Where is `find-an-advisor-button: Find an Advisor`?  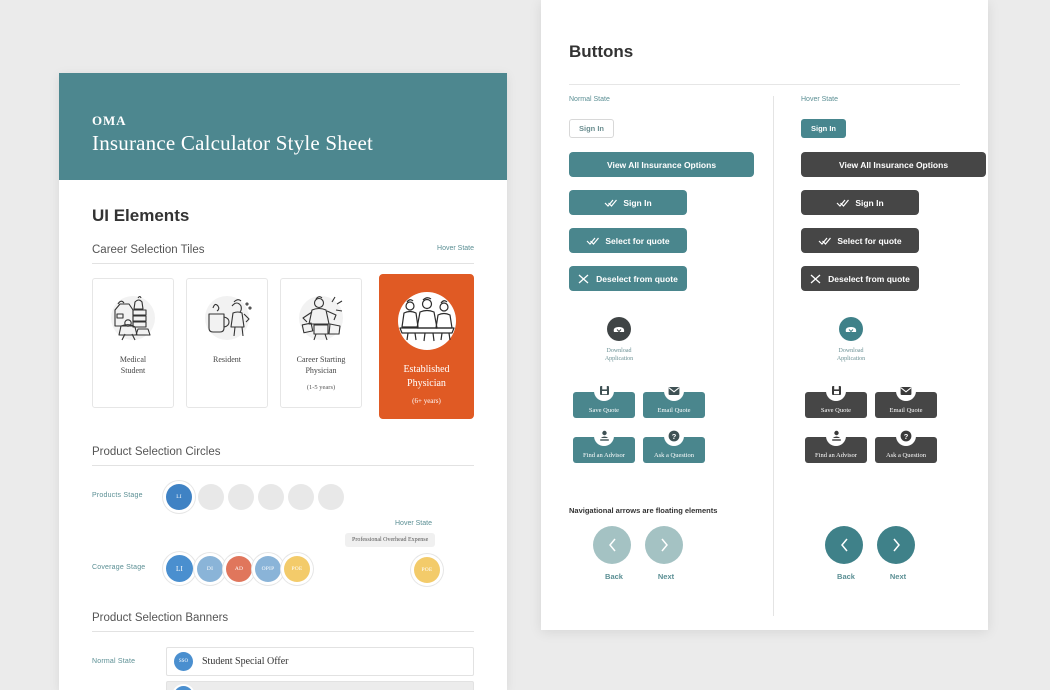
find-an-advisor-button: Find an Advisor is located at coordinates (604, 444).